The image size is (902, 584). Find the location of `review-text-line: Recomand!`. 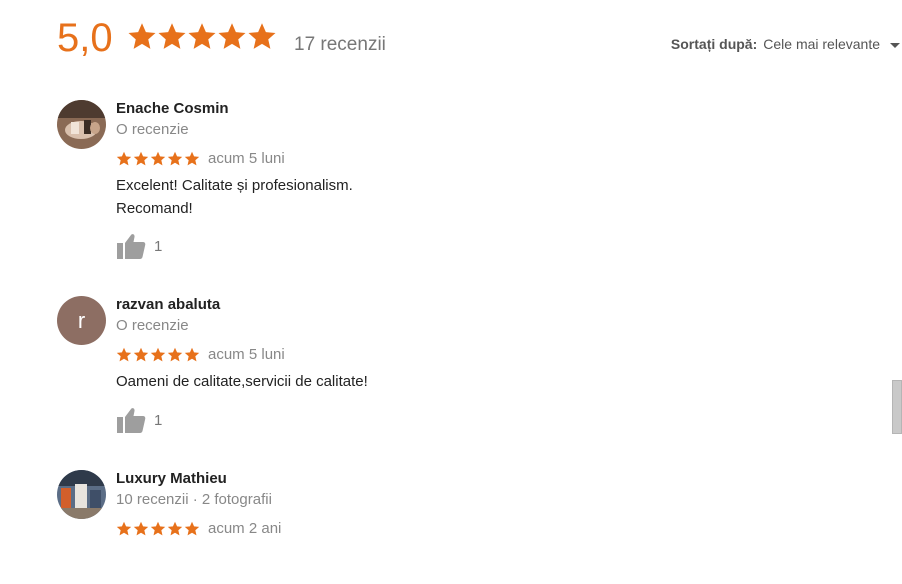

review-text-line: Recomand! is located at coordinates (154, 208).